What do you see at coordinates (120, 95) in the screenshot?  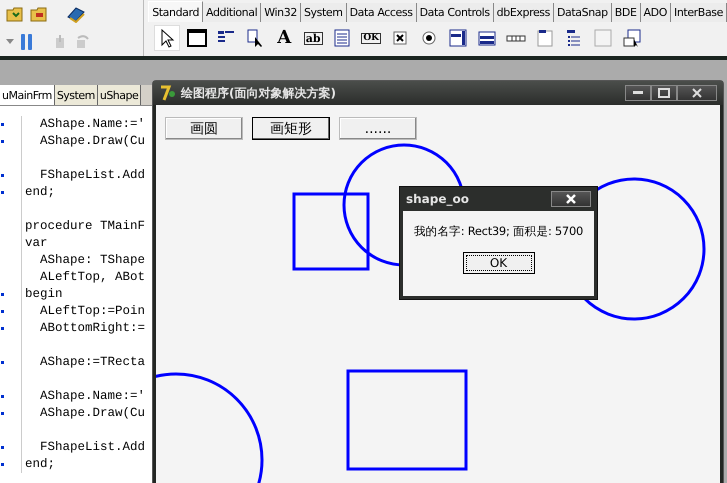 I see `editor-tab: uShape` at bounding box center [120, 95].